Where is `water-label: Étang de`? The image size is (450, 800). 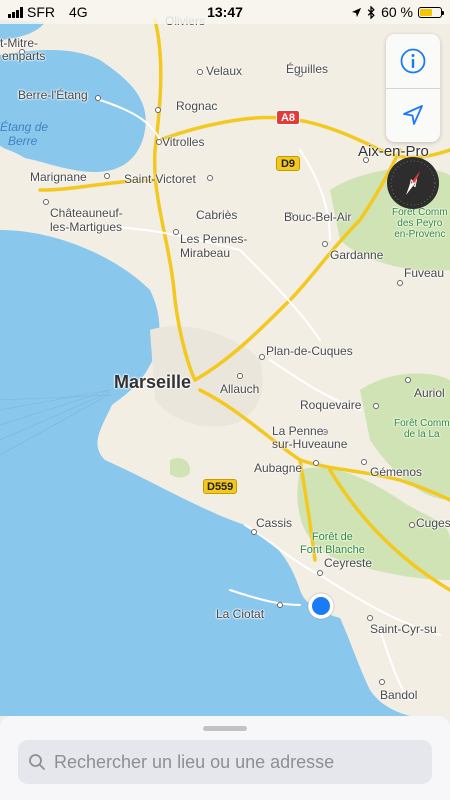 water-label: Étang de is located at coordinates (24, 127).